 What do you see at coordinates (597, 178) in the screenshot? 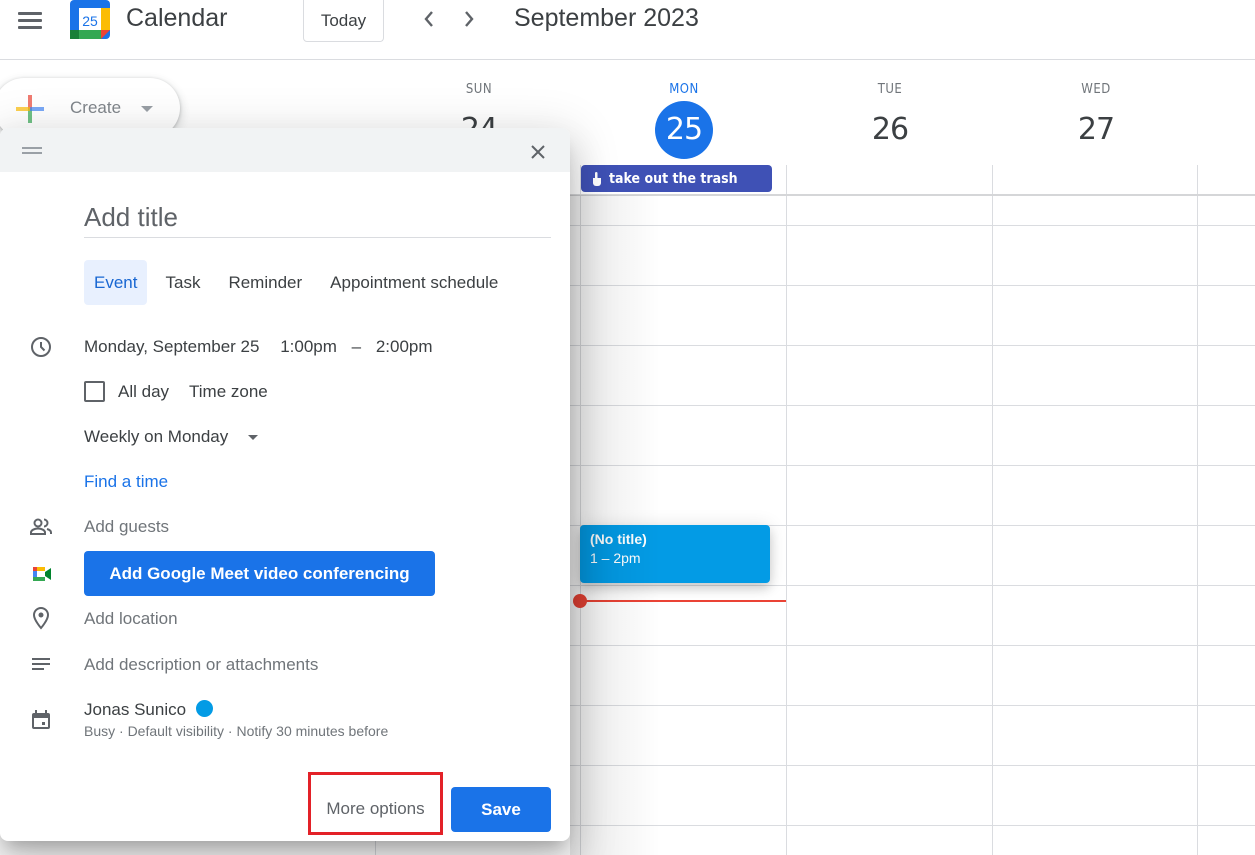
I see `task-hand-icon` at bounding box center [597, 178].